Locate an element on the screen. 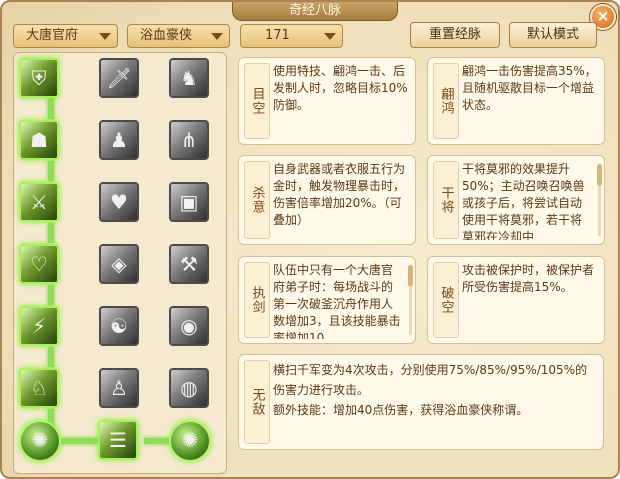  helmet-icon: ☗ is located at coordinates (39, 140).